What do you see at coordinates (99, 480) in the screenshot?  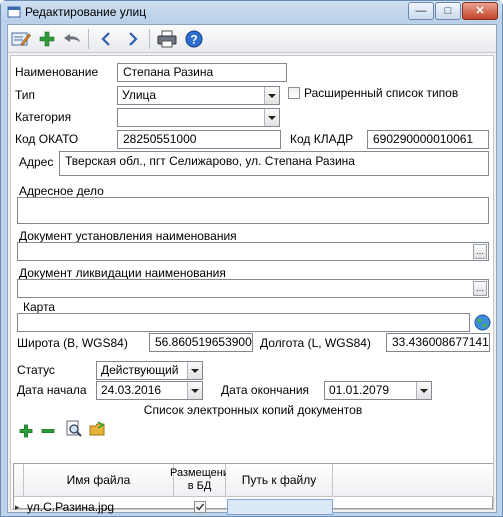 I see `column-header-file: Имя файла` at bounding box center [99, 480].